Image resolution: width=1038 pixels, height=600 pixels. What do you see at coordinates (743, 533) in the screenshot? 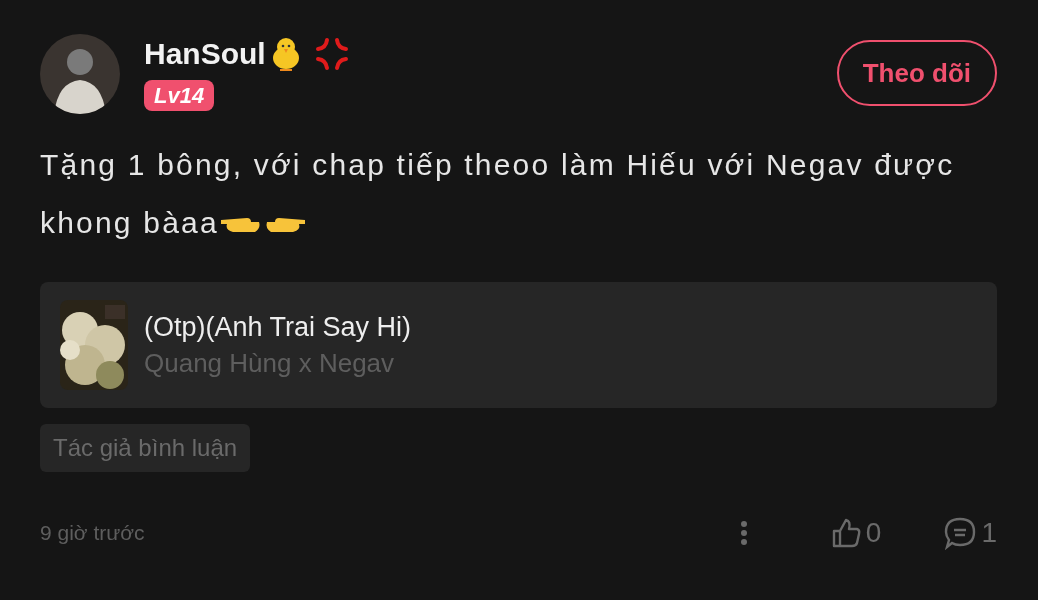
I see `more-icon` at bounding box center [743, 533].